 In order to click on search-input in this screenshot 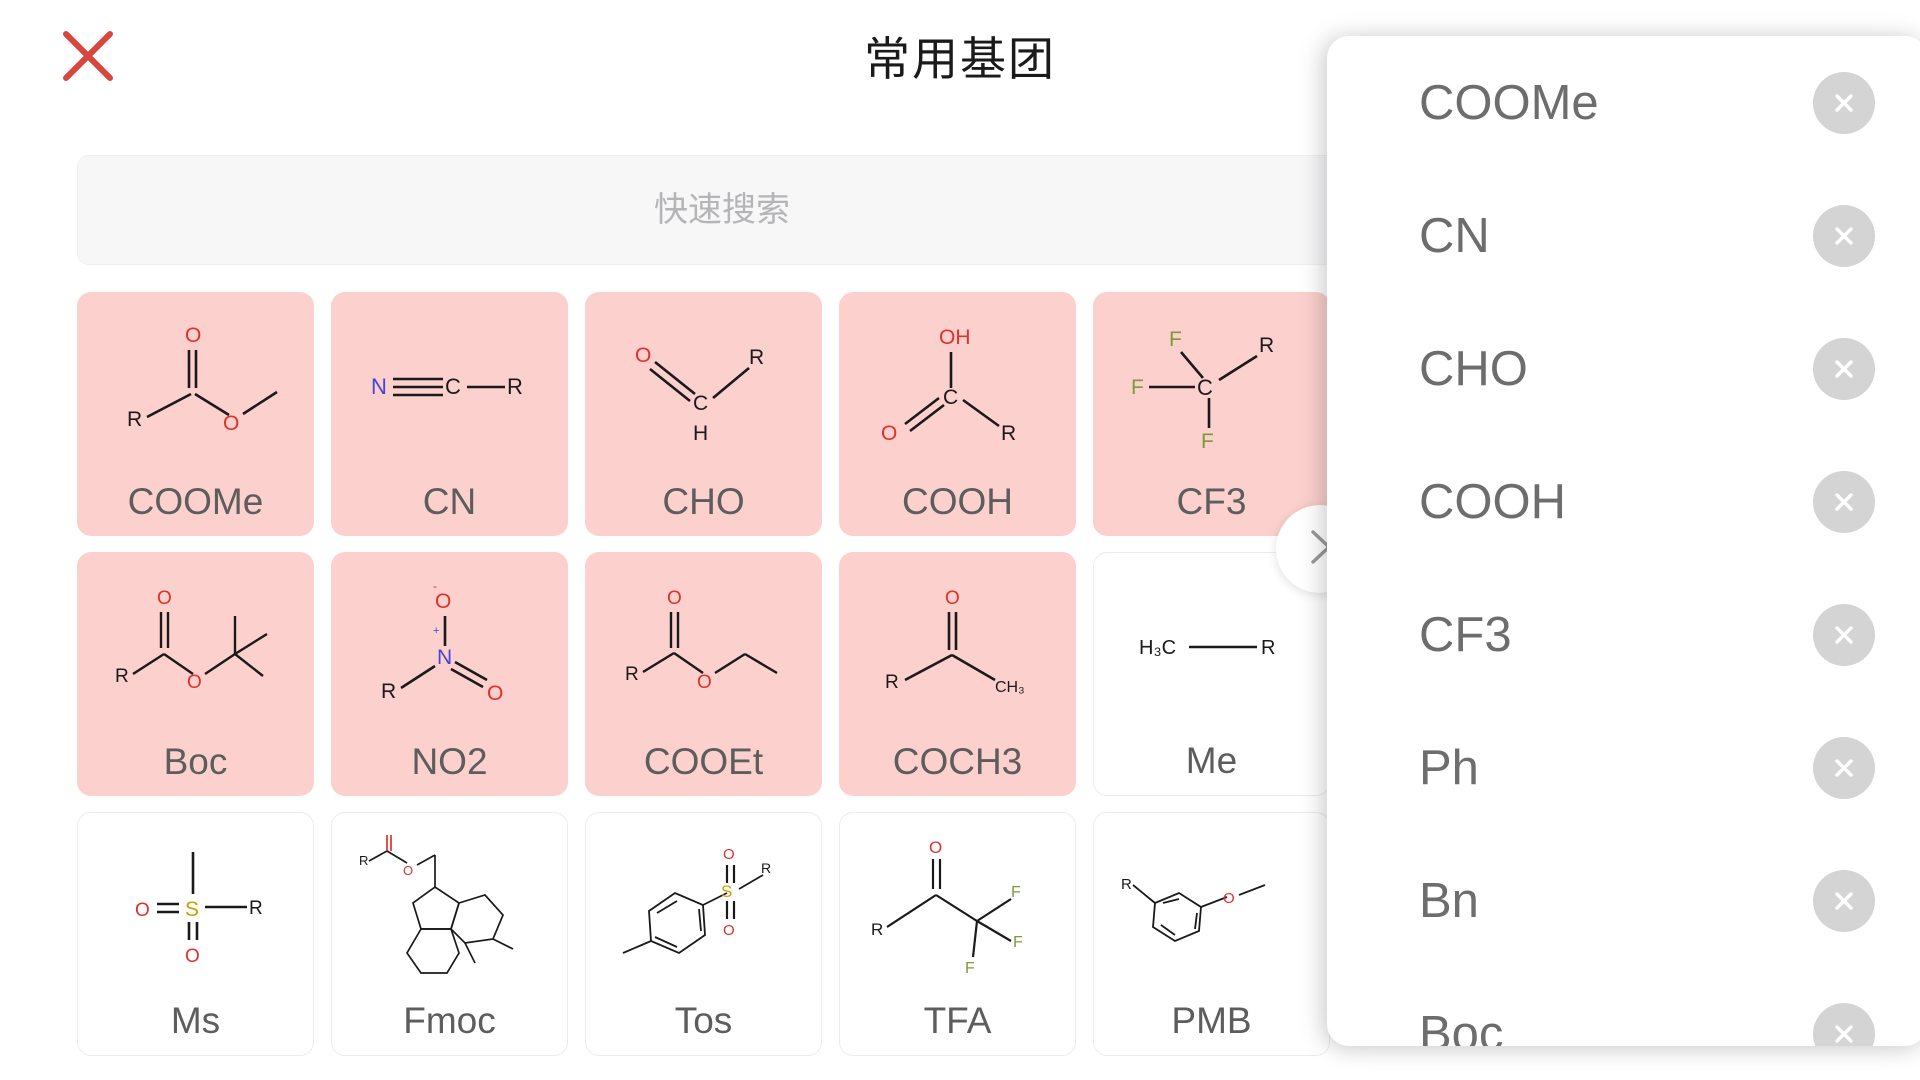, I will do `click(722, 210)`.